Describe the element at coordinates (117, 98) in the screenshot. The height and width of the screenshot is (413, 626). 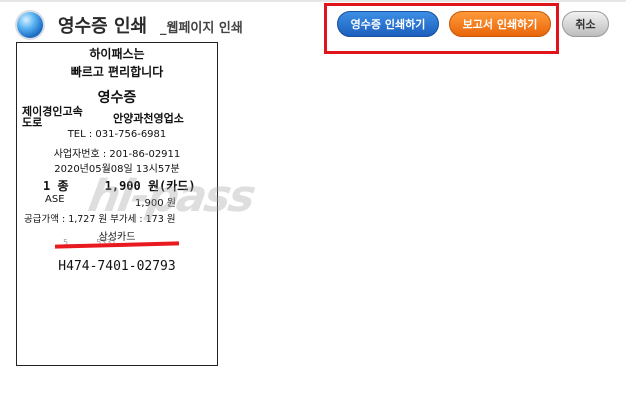
I see `receipt-title: 영수증` at that location.